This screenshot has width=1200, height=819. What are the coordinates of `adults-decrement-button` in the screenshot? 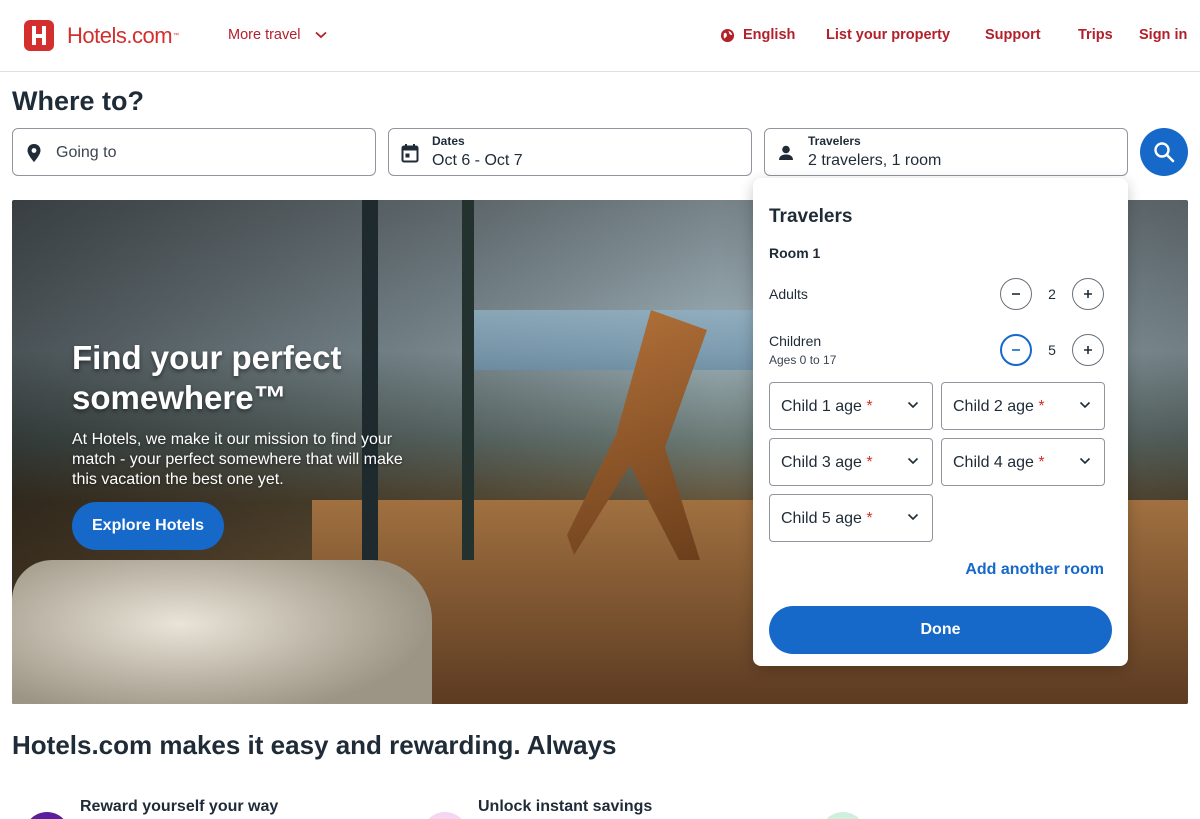 It's located at (1016, 294).